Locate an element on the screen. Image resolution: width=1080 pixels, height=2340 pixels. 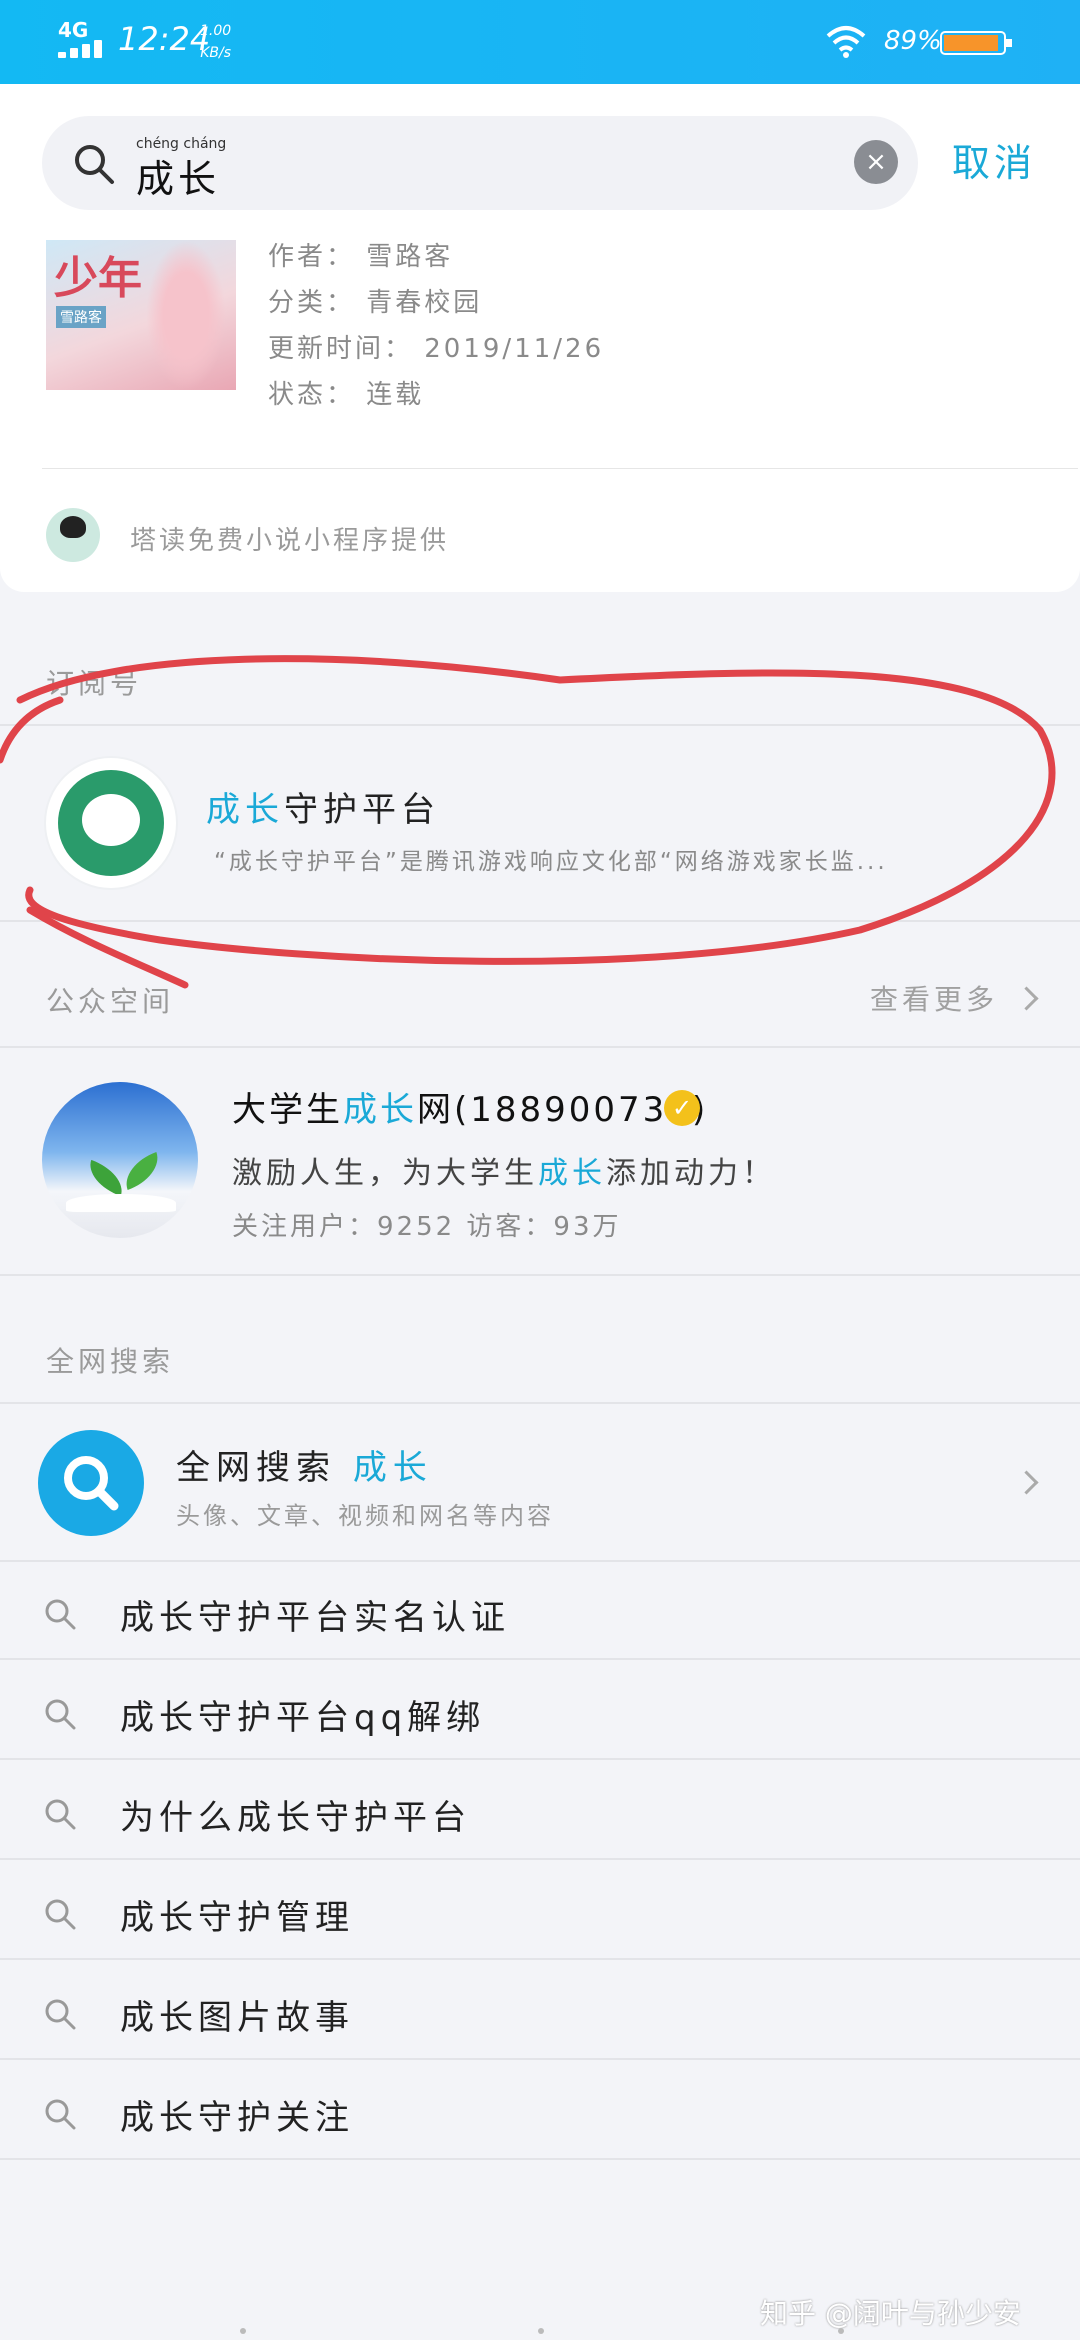
subscription-avatar is located at coordinates (111, 823).